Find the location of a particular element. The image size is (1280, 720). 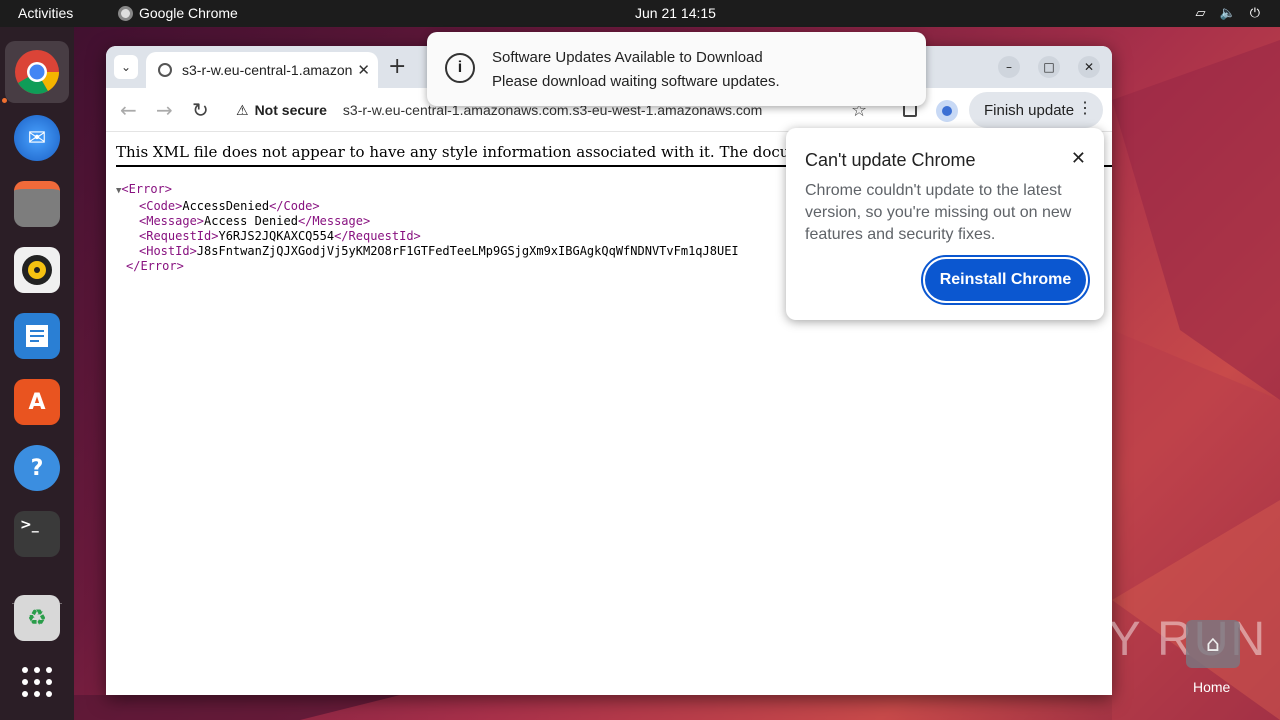

terminal-icon: >_ is located at coordinates (37, 534).